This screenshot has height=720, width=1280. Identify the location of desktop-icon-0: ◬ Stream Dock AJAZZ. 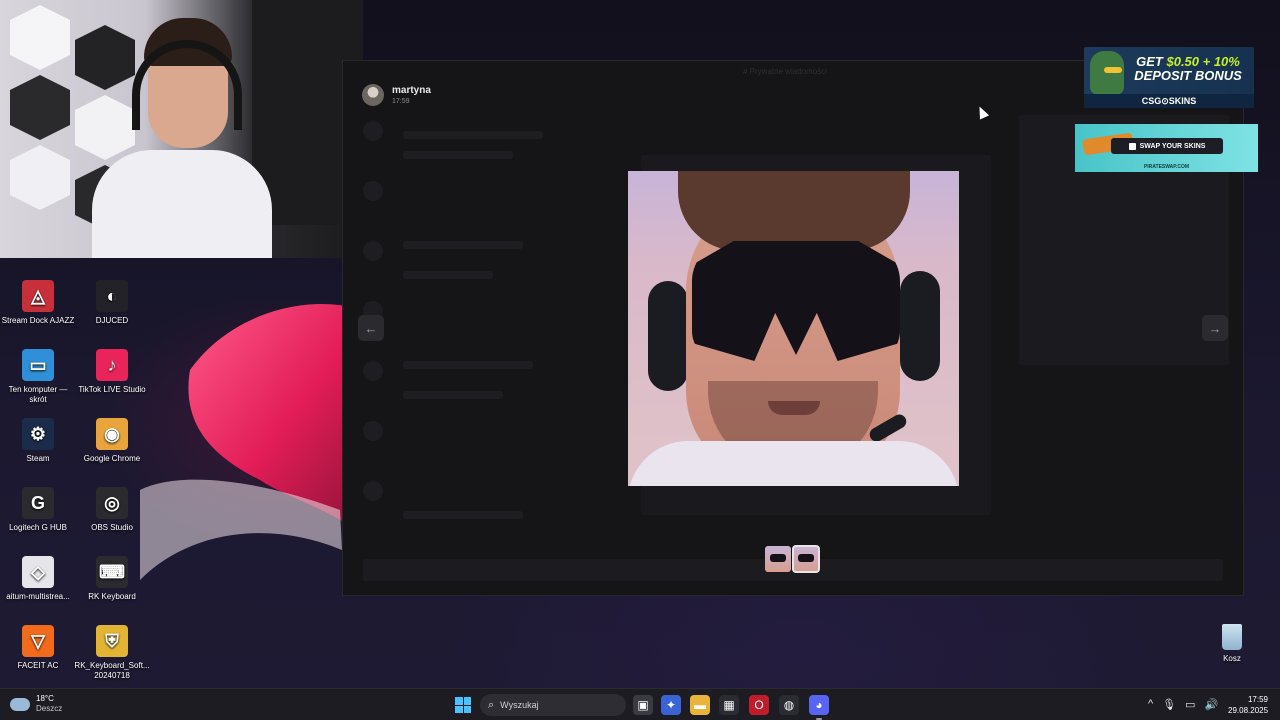
(38, 303).